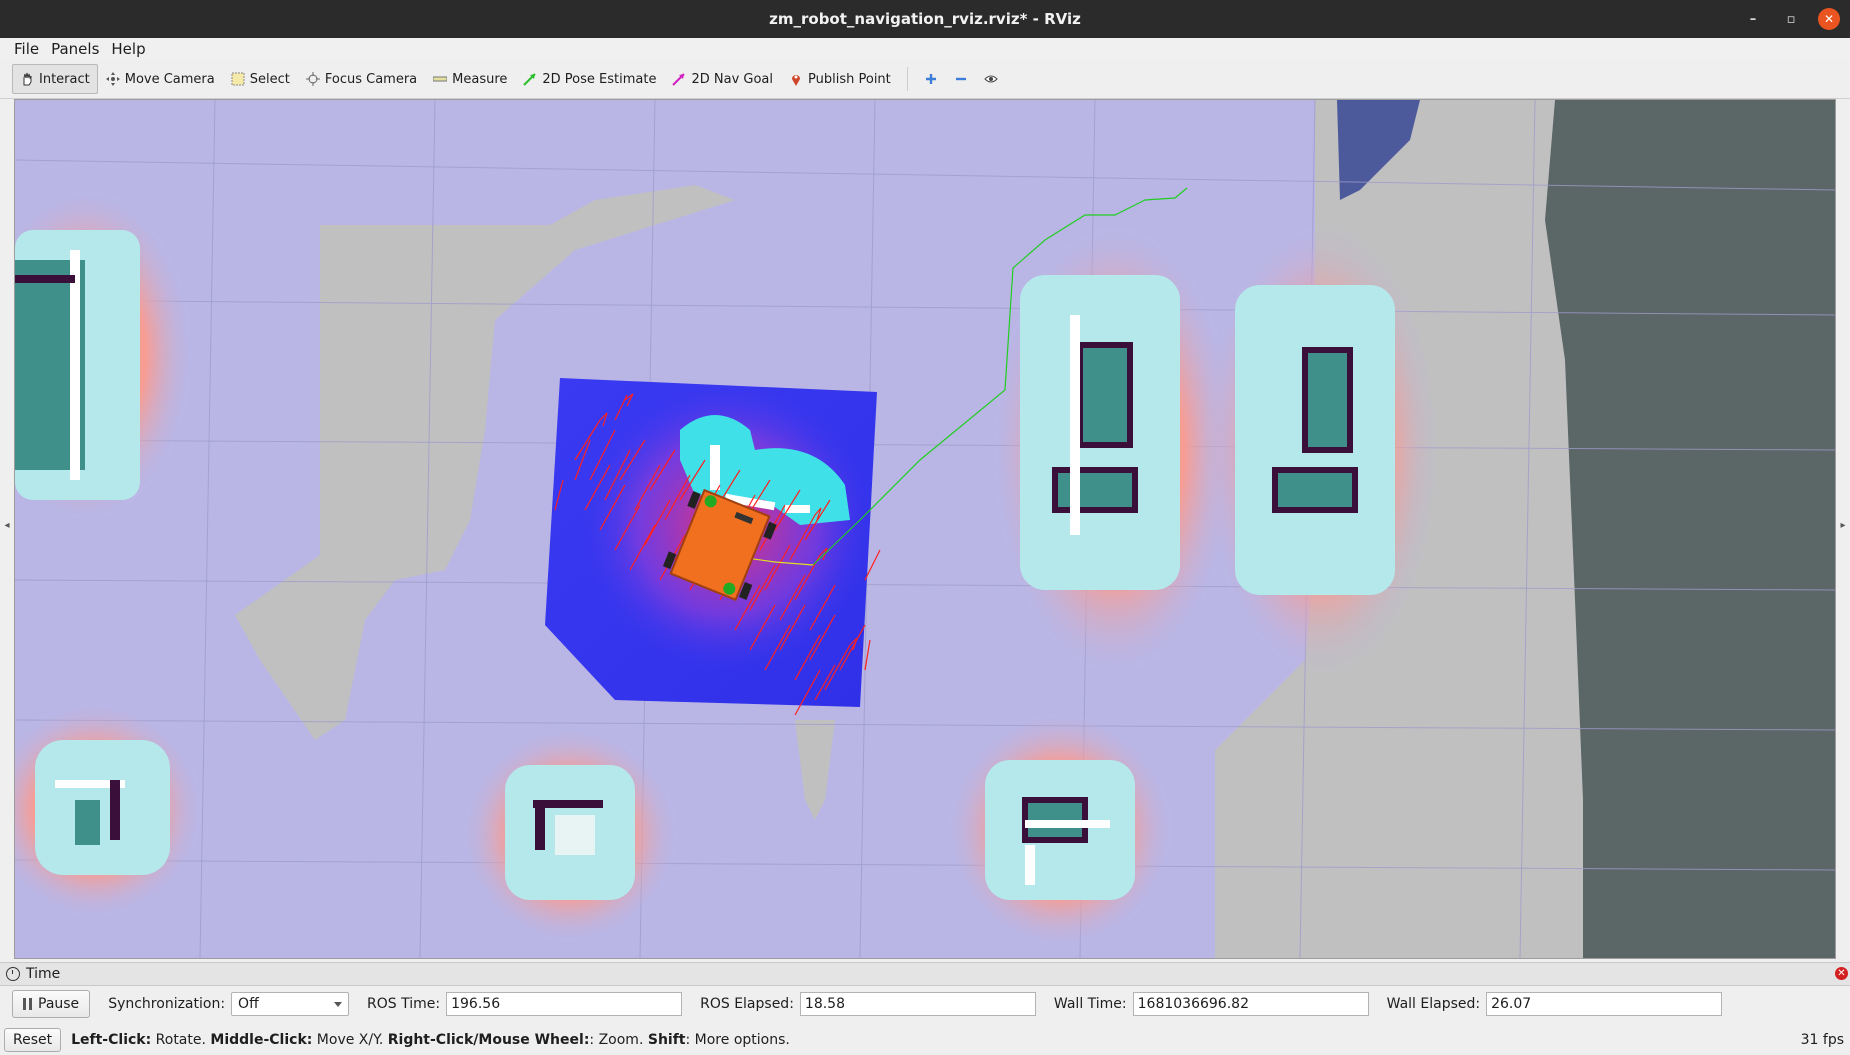  Describe the element at coordinates (290, 1004) in the screenshot. I see `synchronization-select: Off` at that location.